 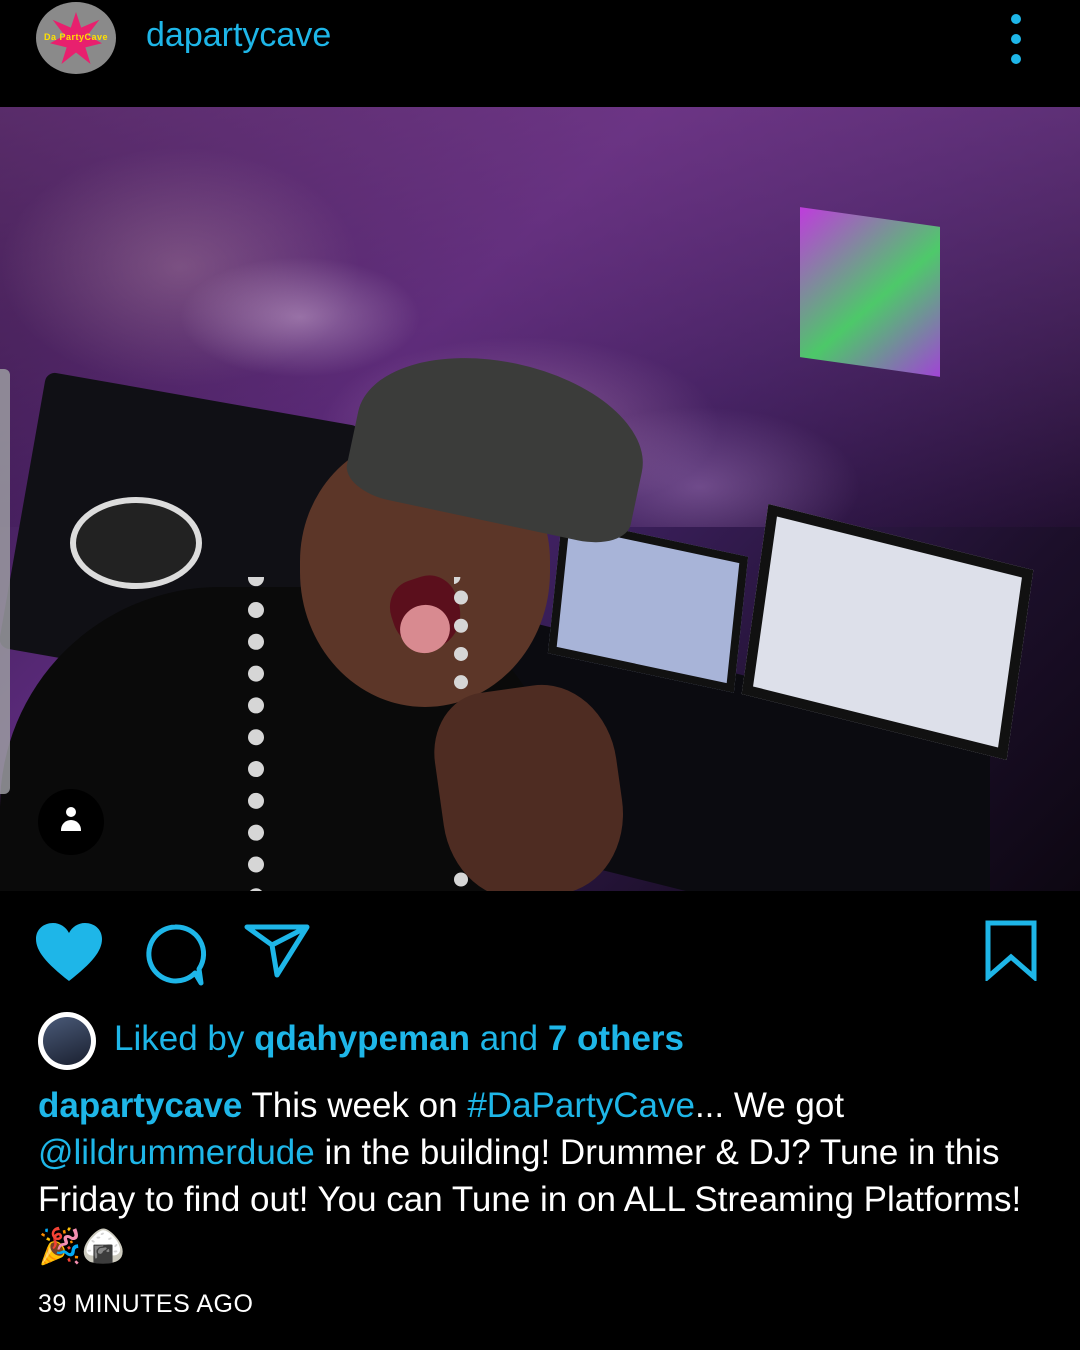 What do you see at coordinates (1011, 950) in the screenshot?
I see `bookmark-icon` at bounding box center [1011, 950].